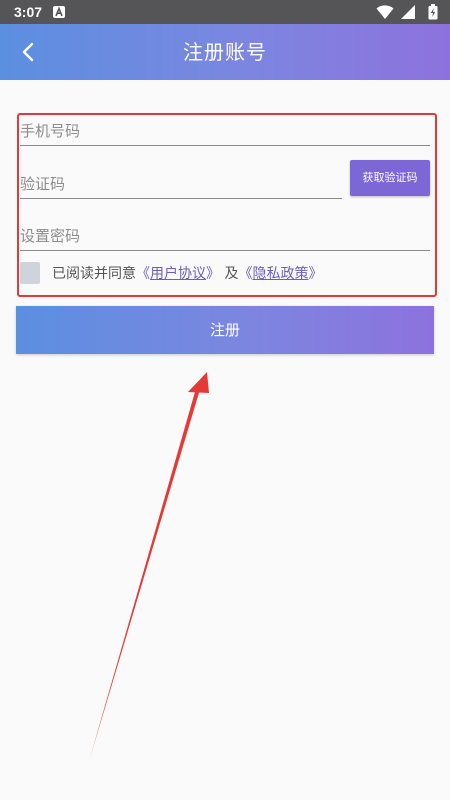 Image resolution: width=450 pixels, height=800 pixels. What do you see at coordinates (149, 565) in the screenshot?
I see `red-arrow-annotation` at bounding box center [149, 565].